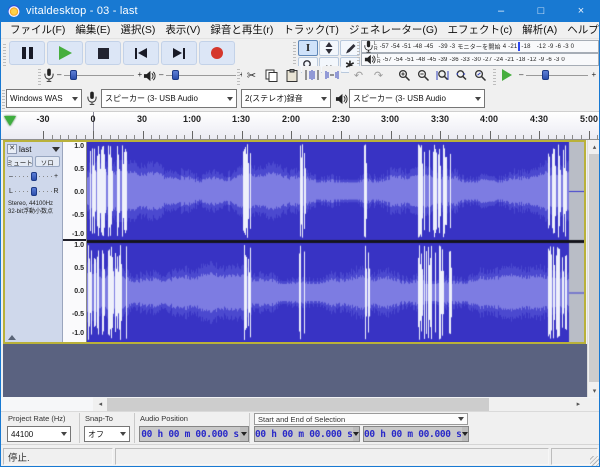  I want to click on menu-item: 編集(E), so click(92, 30).